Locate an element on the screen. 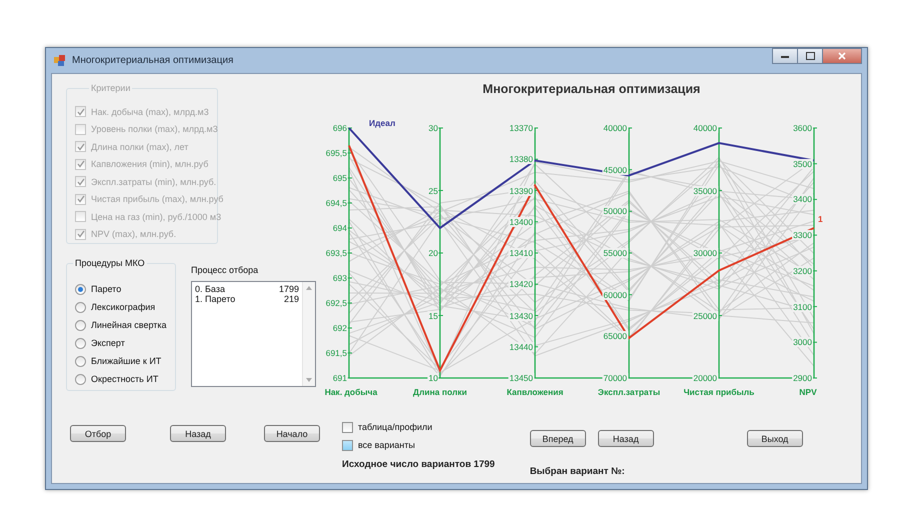 Image resolution: width=902 pixels, height=523 pixels. tick-label: 10 is located at coordinates (433, 378).